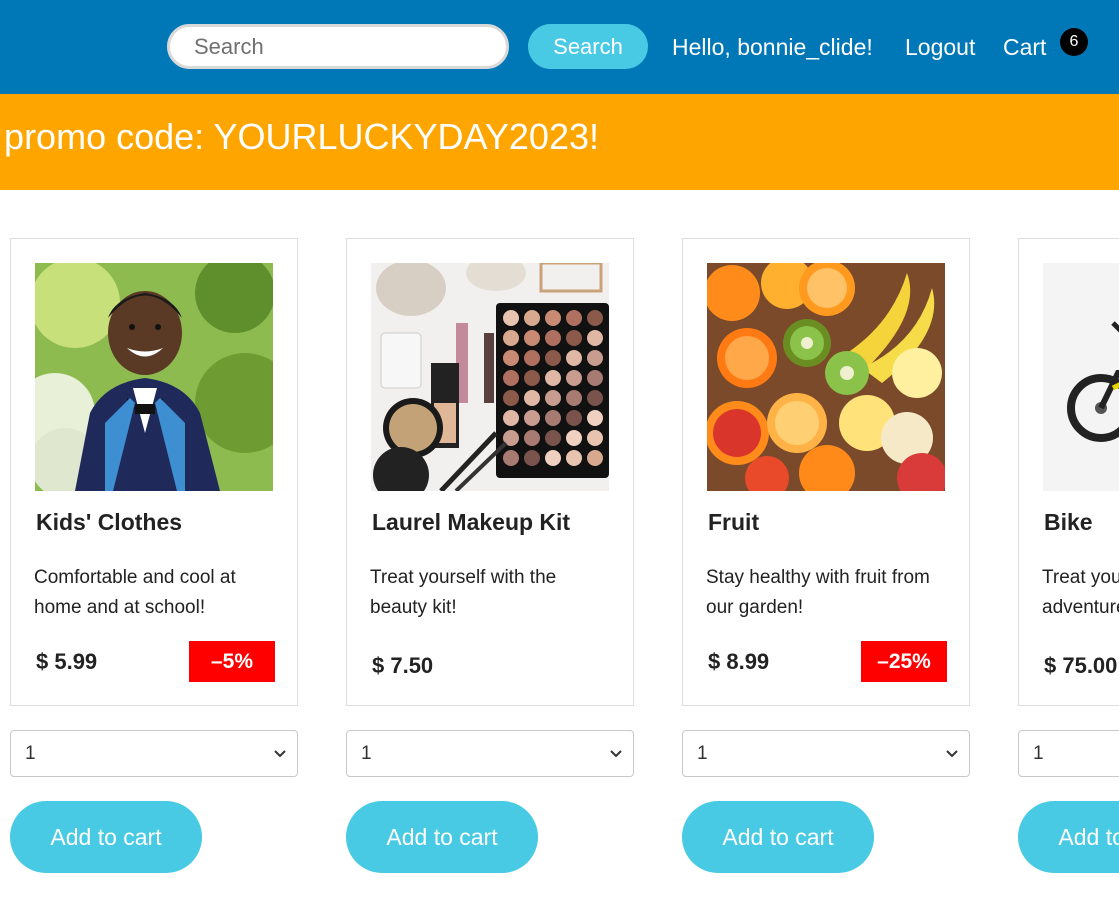 This screenshot has height=913, width=1119. Describe the element at coordinates (1068, 522) in the screenshot. I see `product-name: Bike` at that location.